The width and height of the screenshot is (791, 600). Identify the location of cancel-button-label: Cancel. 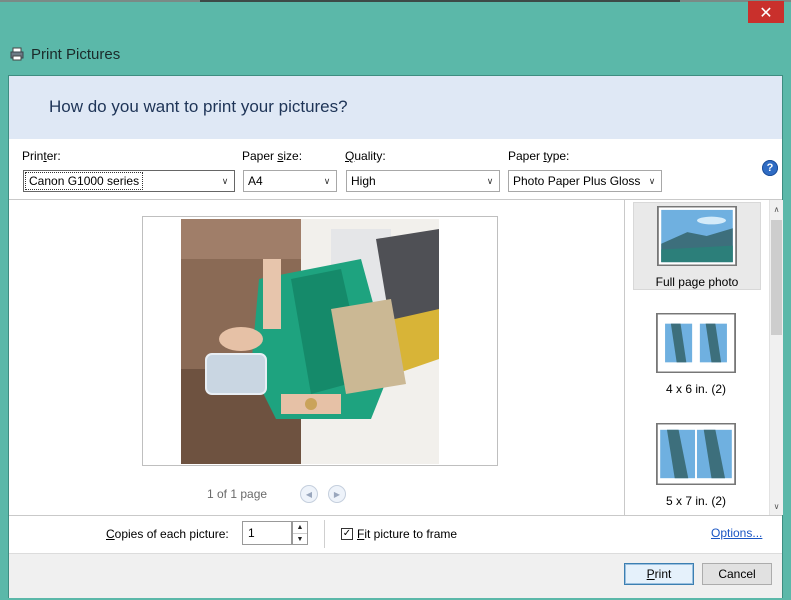
(737, 574).